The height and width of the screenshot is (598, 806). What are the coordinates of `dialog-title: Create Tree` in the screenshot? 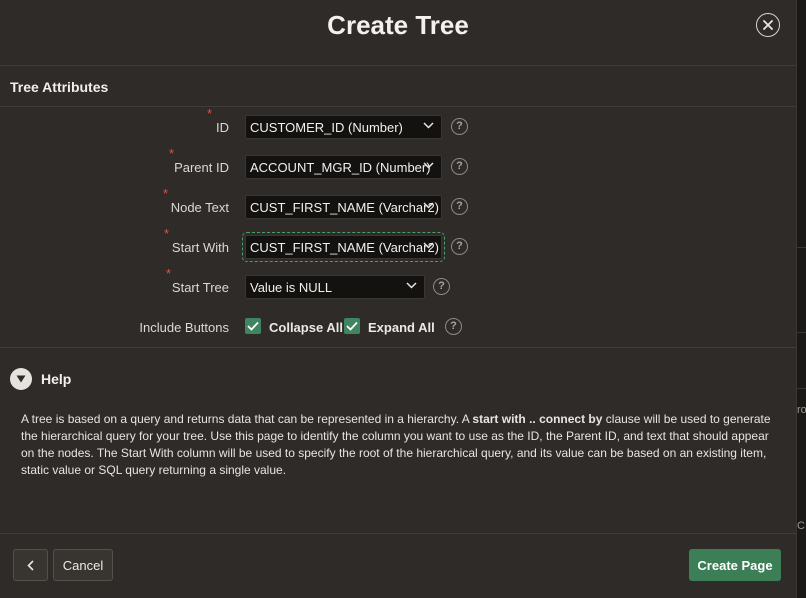 It's located at (398, 25).